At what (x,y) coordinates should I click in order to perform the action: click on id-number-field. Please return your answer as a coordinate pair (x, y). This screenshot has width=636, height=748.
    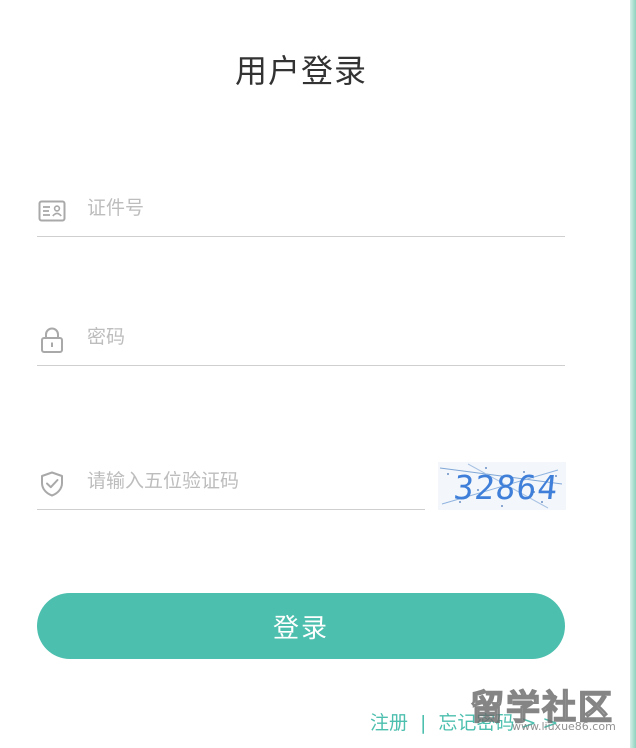
    Looking at the image, I should click on (301, 208).